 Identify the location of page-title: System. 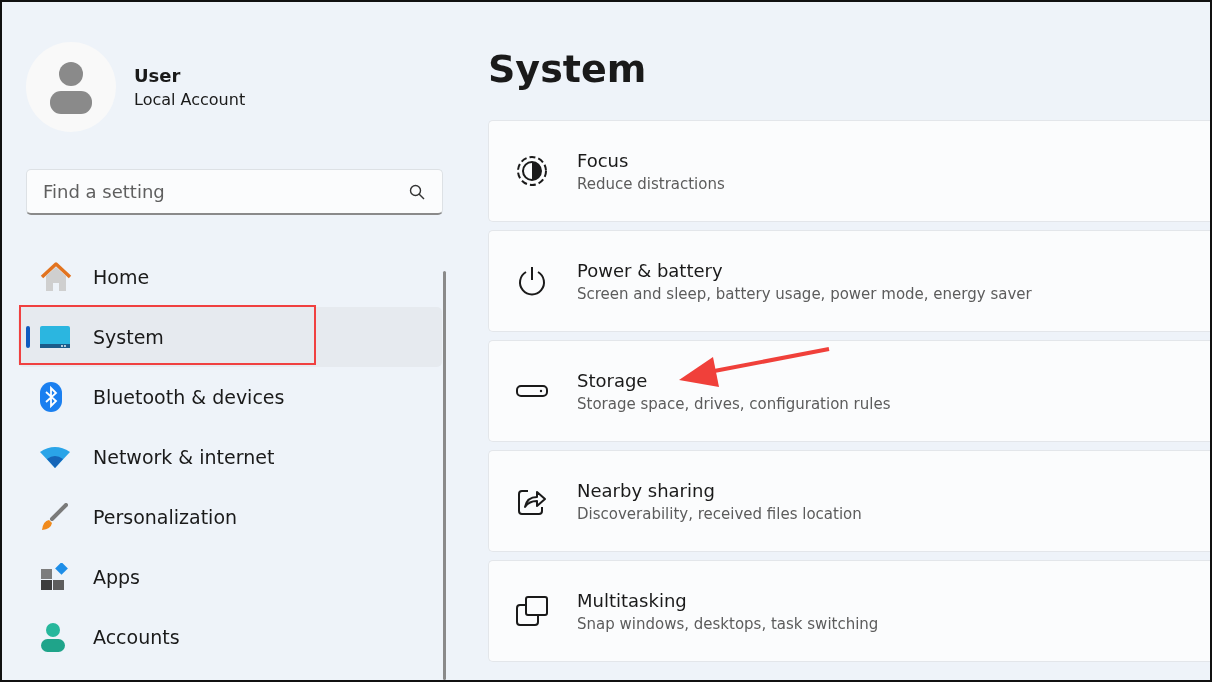
(568, 69).